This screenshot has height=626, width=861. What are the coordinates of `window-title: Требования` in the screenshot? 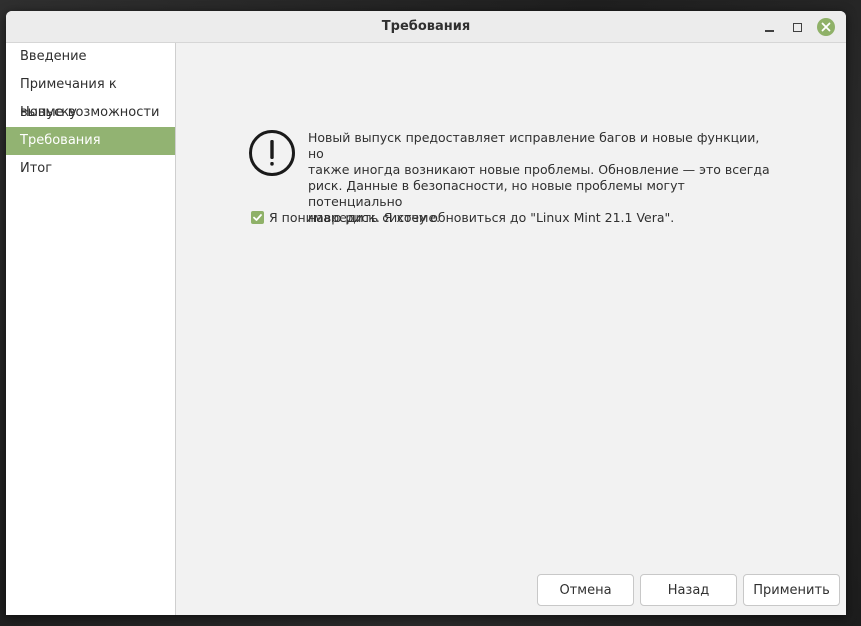 It's located at (426, 26).